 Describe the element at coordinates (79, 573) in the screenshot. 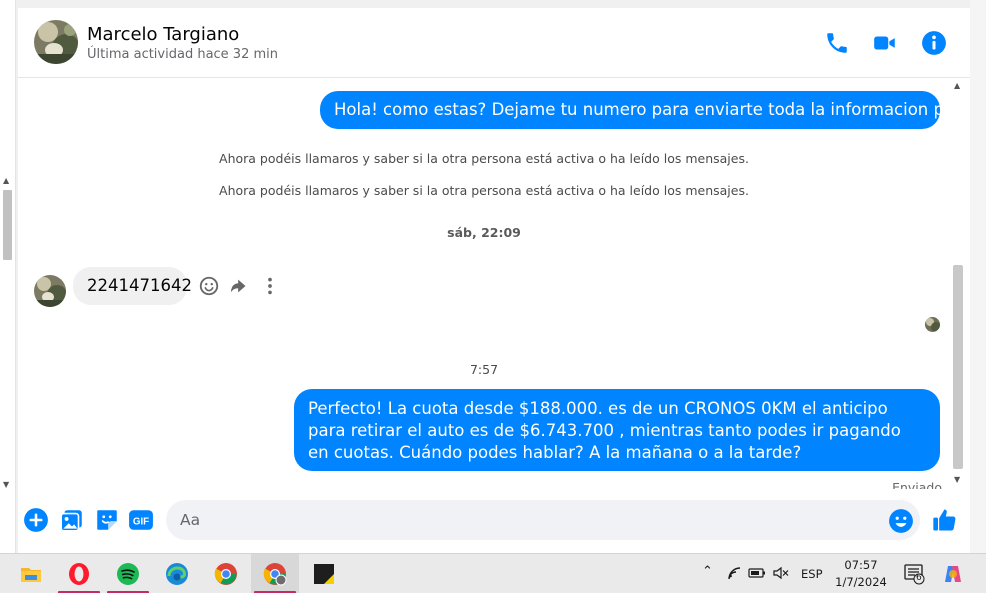

I see `opera-icon` at that location.